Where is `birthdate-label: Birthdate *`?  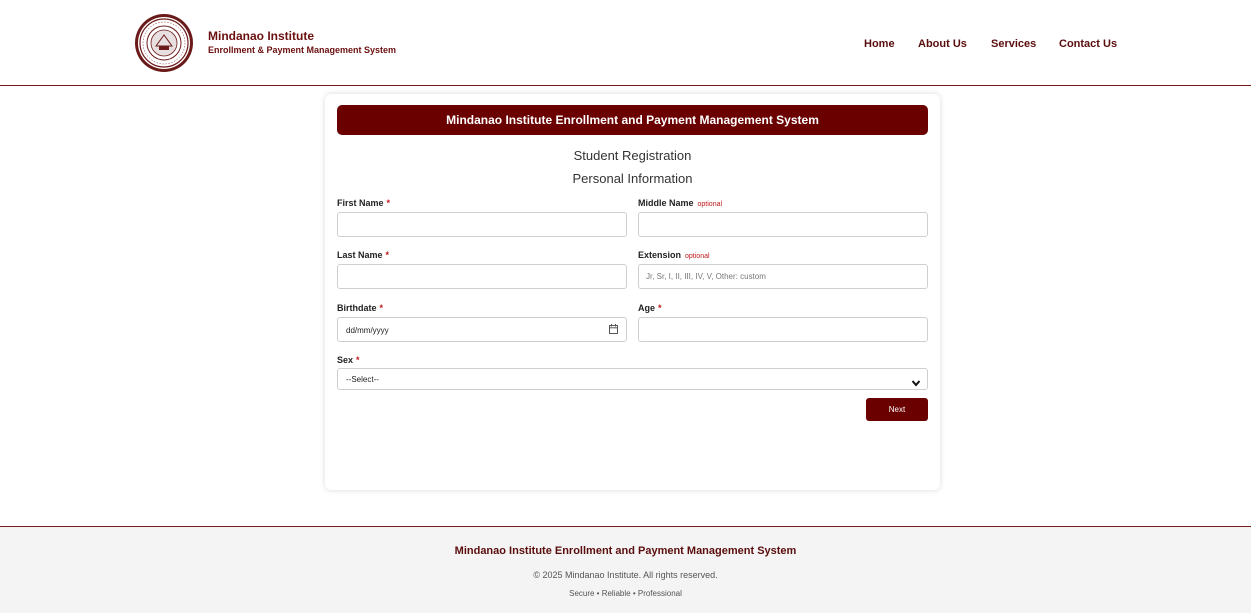 birthdate-label: Birthdate * is located at coordinates (360, 308).